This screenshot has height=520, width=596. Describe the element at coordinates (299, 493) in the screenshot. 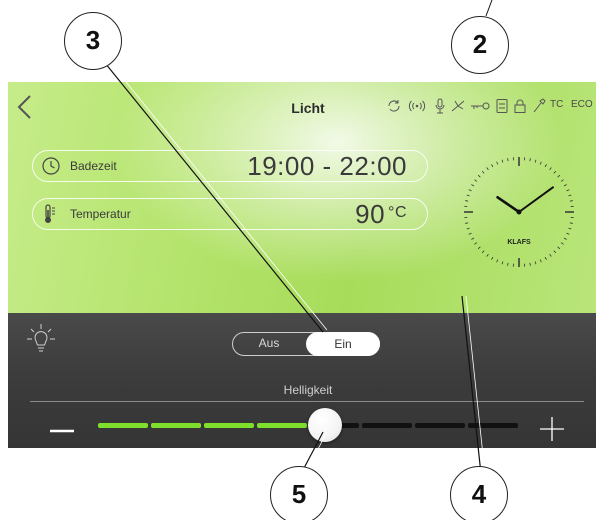

I see `callout-5: 5` at that location.